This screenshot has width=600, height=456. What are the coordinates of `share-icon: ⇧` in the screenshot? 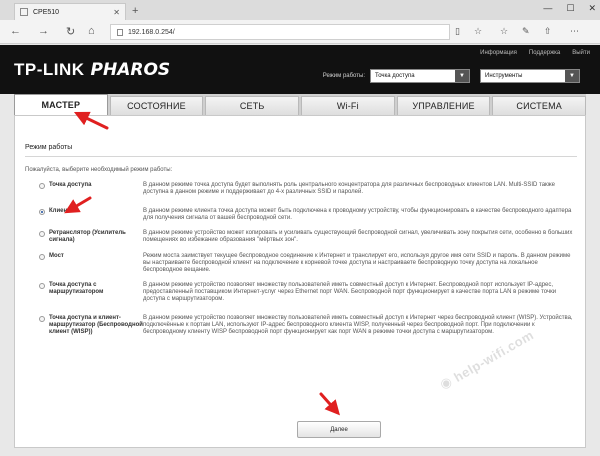 It's located at (548, 31).